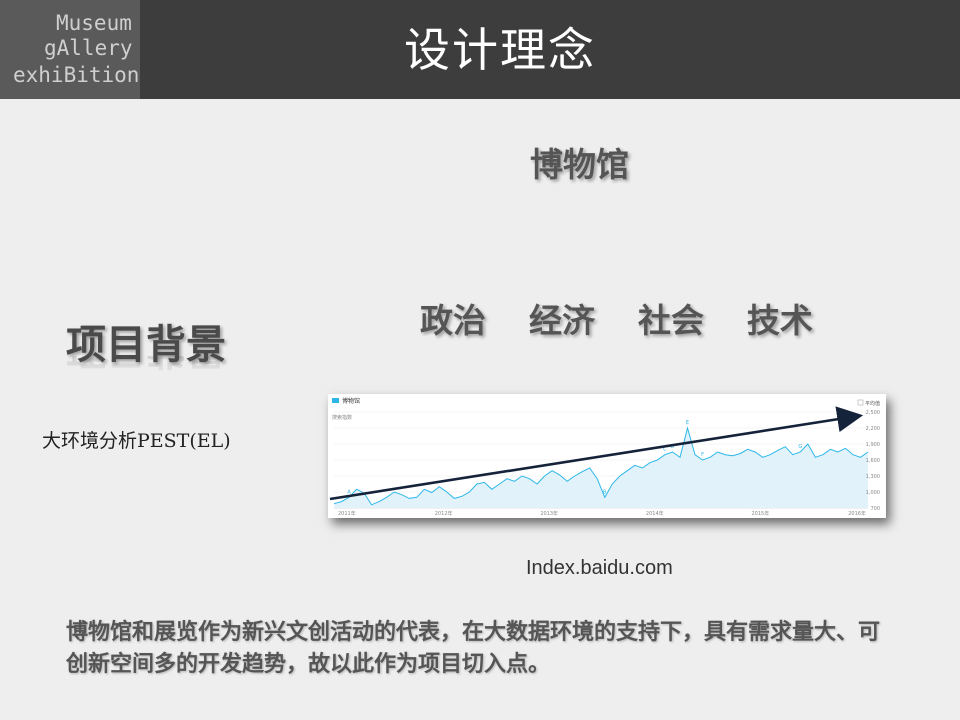 This screenshot has width=960, height=720. What do you see at coordinates (761, 513) in the screenshot?
I see `x-tick-label: 2015年` at bounding box center [761, 513].